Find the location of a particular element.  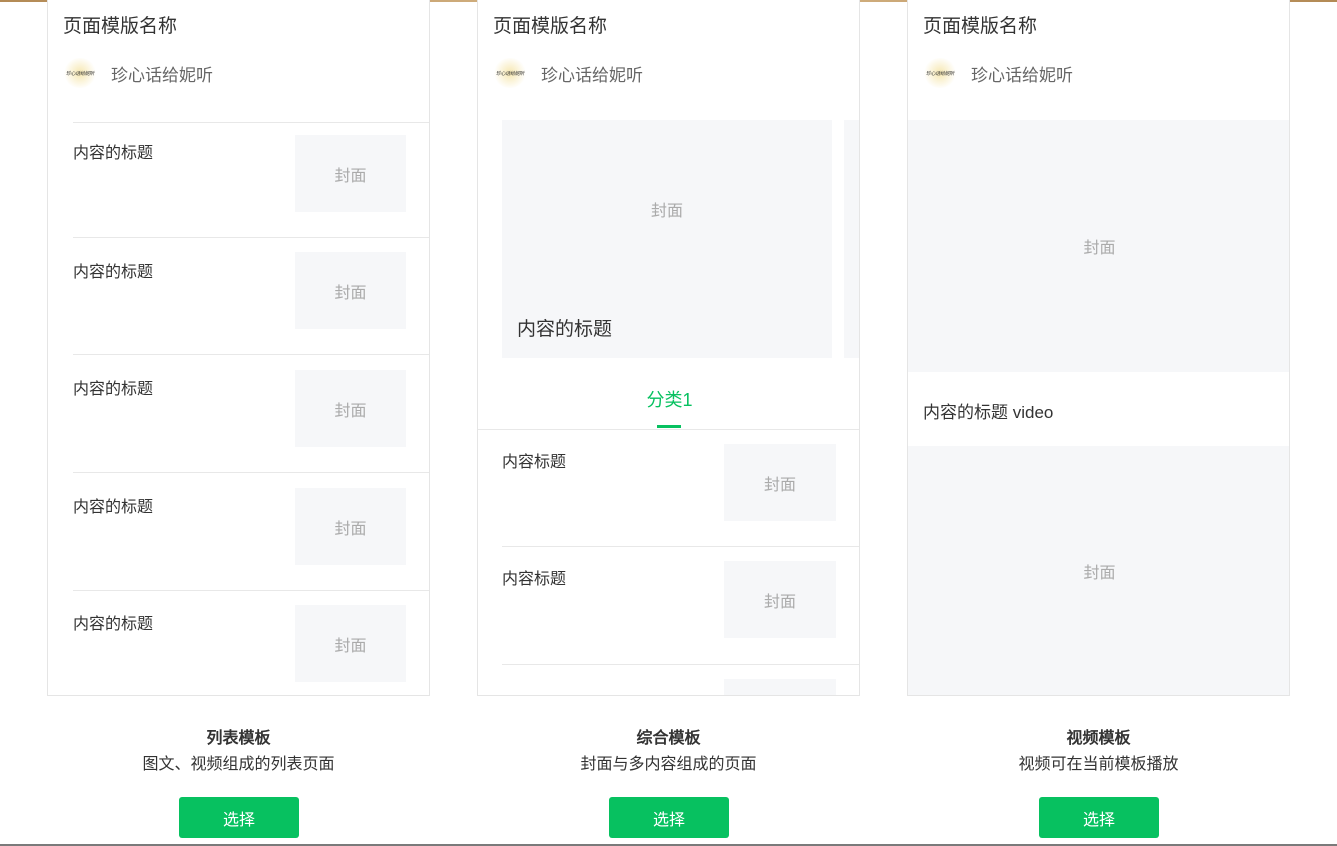

hero-title: 内容的标题 is located at coordinates (565, 329).